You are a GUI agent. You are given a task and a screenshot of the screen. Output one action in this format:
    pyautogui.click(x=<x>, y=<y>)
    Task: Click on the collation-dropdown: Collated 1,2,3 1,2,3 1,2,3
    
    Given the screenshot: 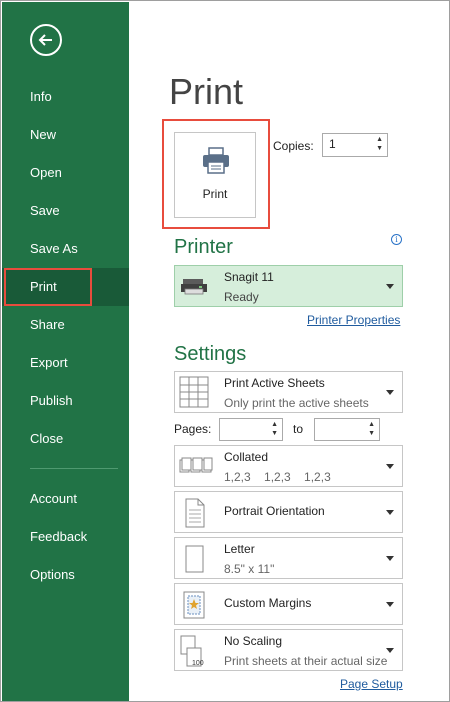 What is the action you would take?
    pyautogui.click(x=288, y=466)
    